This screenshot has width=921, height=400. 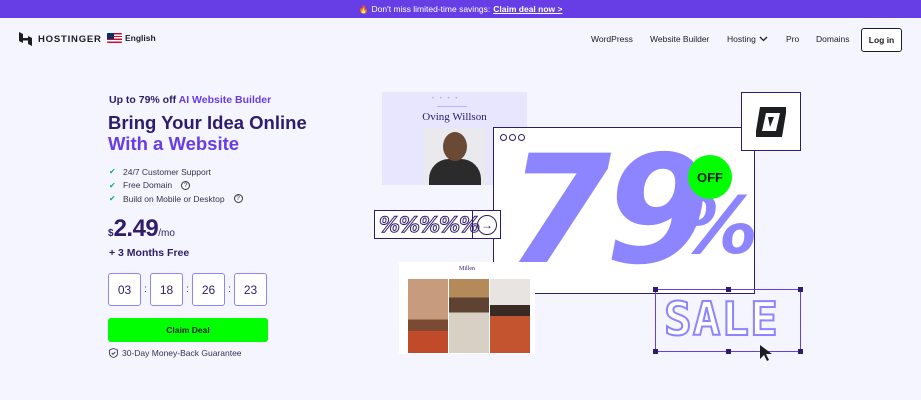 I want to click on chevron-down-icon, so click(x=763, y=39).